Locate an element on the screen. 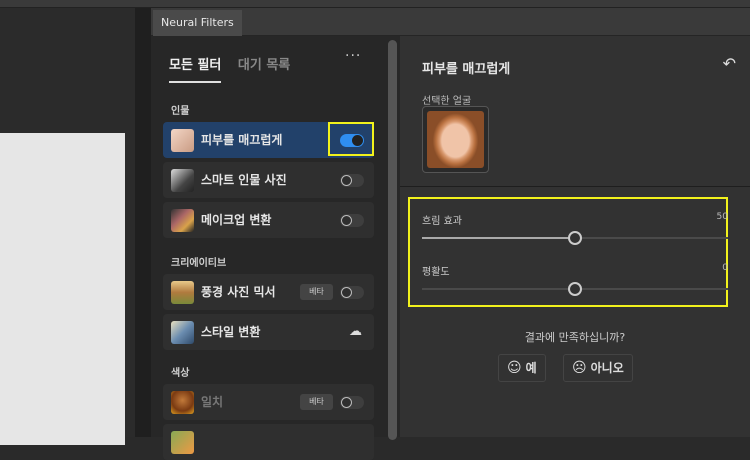  smoothness-slider is located at coordinates (575, 289).